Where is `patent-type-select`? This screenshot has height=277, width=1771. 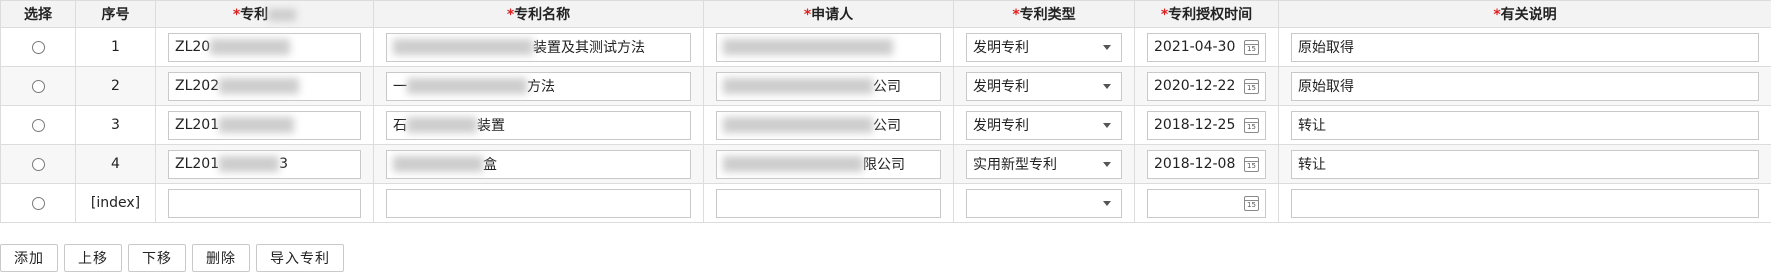
patent-type-select is located at coordinates (1044, 203).